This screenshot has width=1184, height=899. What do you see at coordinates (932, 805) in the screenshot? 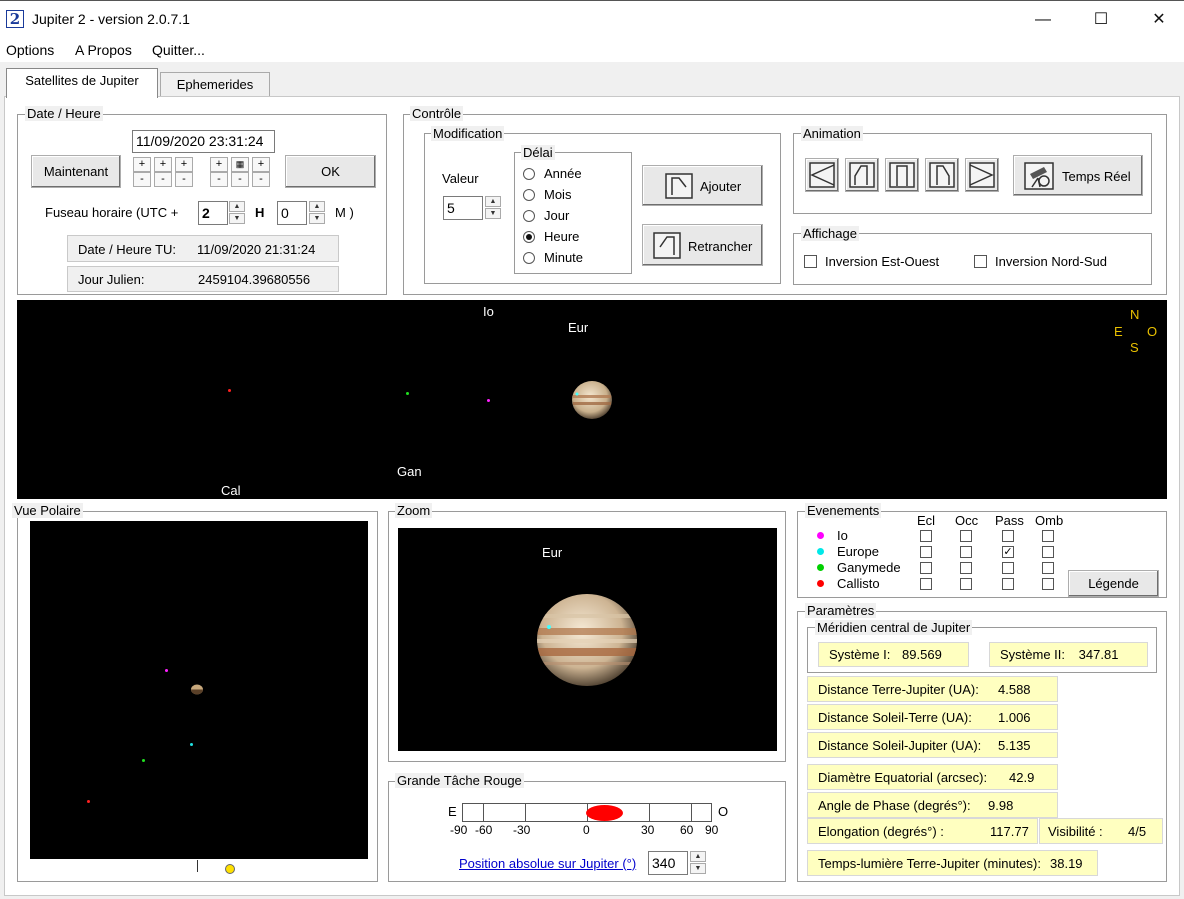
I see `param-readout: Angle de Phase (degrés°): 9.98` at bounding box center [932, 805].